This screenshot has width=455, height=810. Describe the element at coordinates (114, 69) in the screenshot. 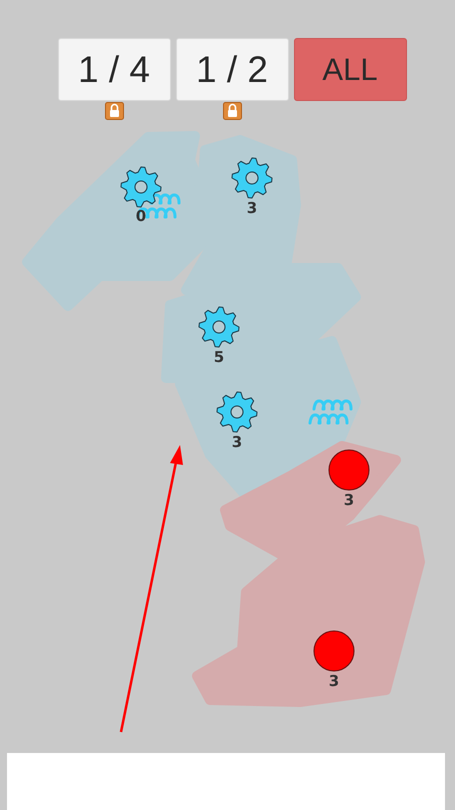

I see `counter-button: 1 / 4` at that location.